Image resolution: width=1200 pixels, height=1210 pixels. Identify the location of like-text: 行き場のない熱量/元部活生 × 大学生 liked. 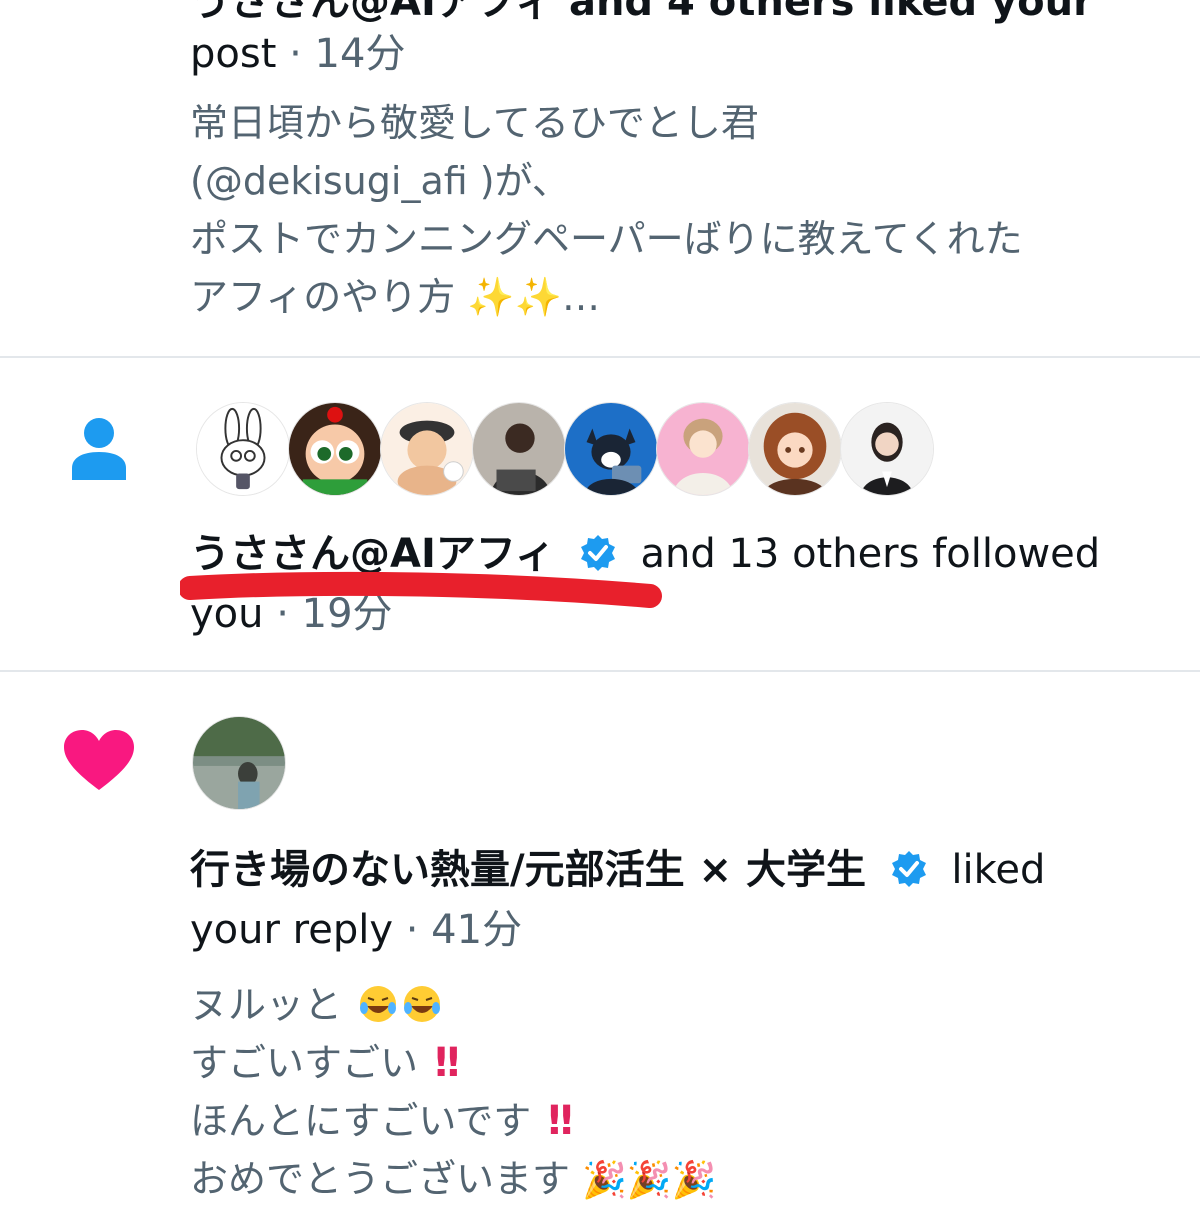
(617, 870).